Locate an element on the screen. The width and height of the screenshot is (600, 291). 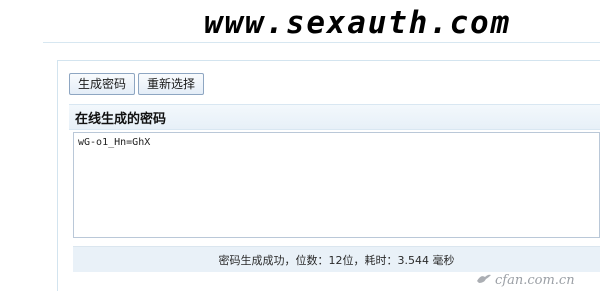
status-bar: 密码生成成功，位数：12位，耗时：3.544 毫秒 is located at coordinates (336, 259).